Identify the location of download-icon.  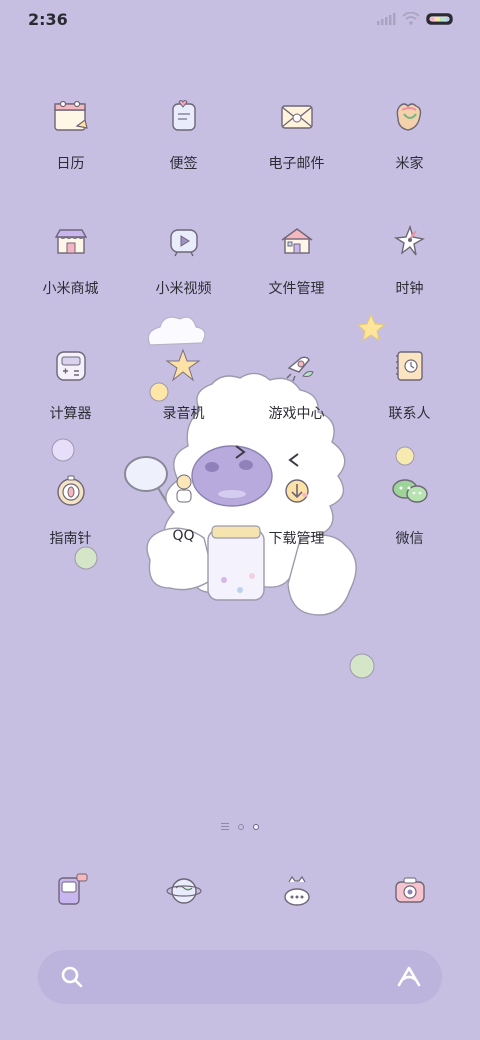
(297, 491).